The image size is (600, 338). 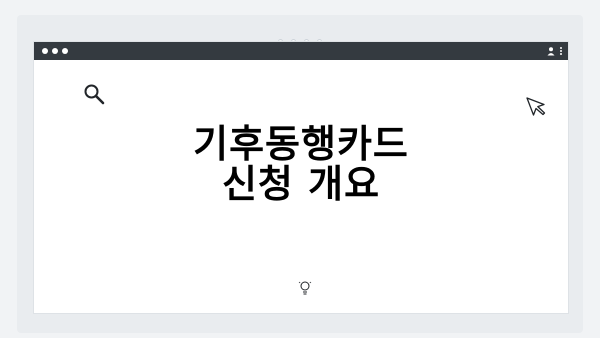 I want to click on window-dot-close, so click(x=45, y=51).